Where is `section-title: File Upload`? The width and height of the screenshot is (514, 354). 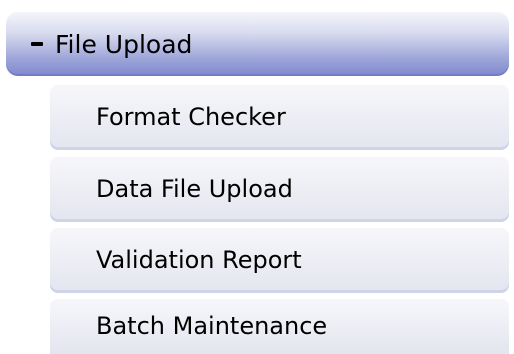 section-title: File Upload is located at coordinates (124, 44).